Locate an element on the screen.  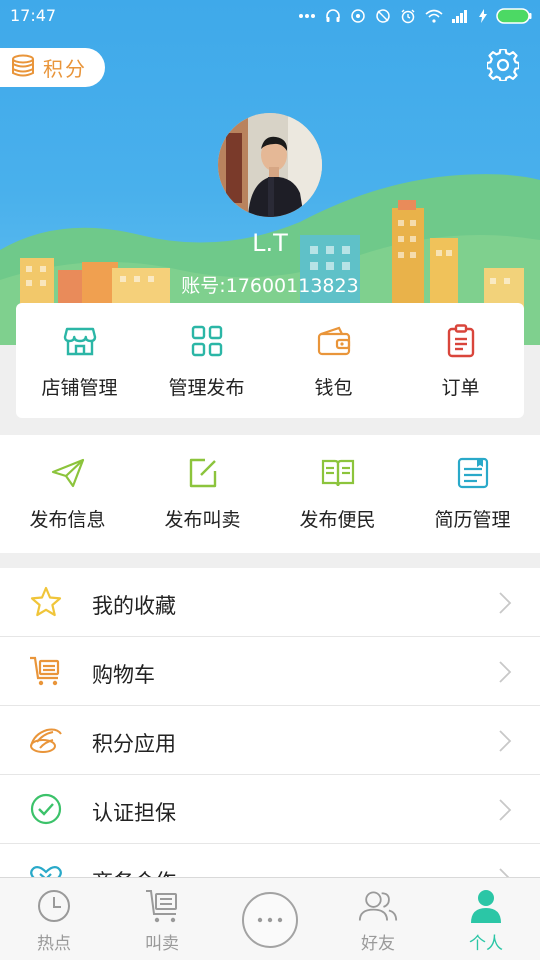
publish-sell-label: 发布叫卖 is located at coordinates (202, 520).